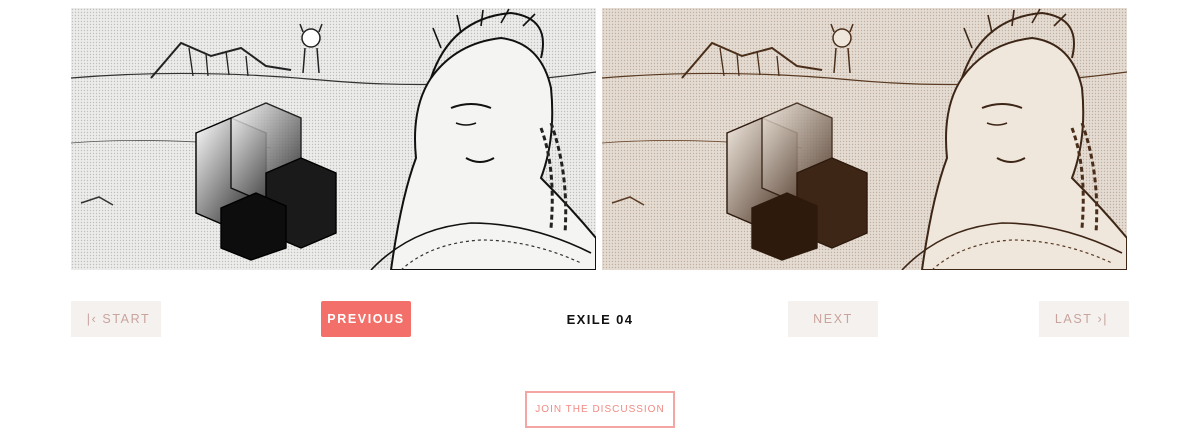 The height and width of the screenshot is (442, 1200). I want to click on previous-label: PREVIOUS, so click(366, 319).